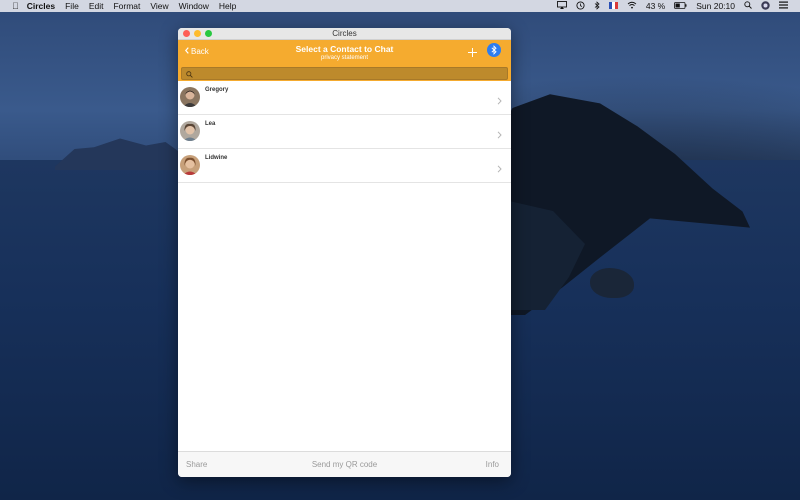 The image size is (800, 500). Describe the element at coordinates (612, 283) in the screenshot. I see `sea-rock` at that location.